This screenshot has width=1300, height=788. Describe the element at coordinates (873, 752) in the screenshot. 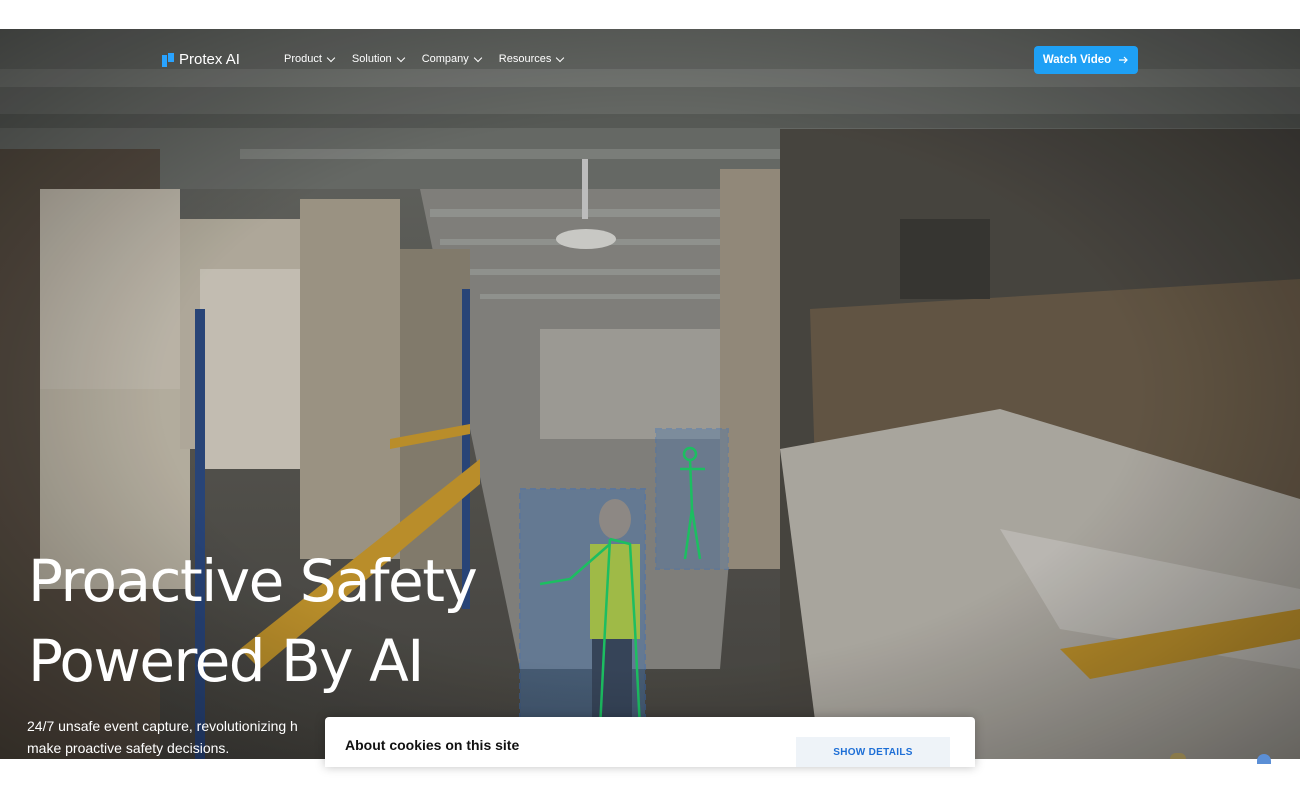

I see `show-details-button: SHOW DETAILS` at that location.